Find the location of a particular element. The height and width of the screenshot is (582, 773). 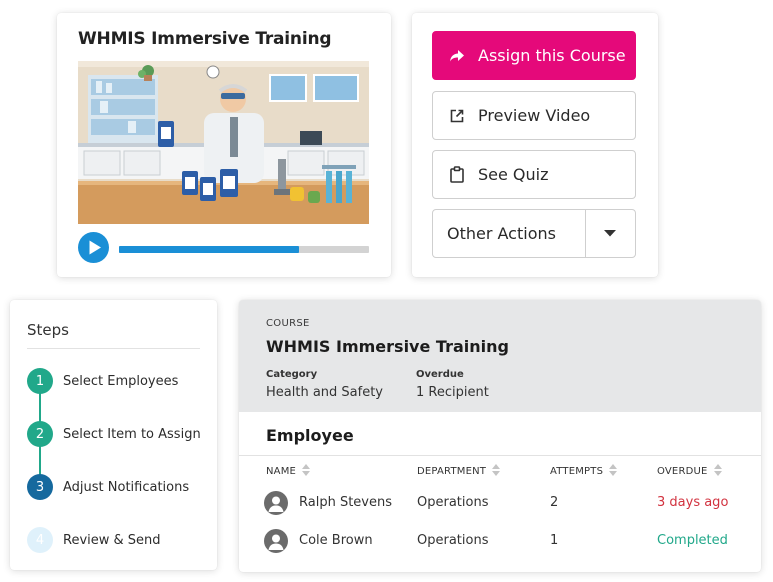

preview-video-button: Preview Video is located at coordinates (534, 115).